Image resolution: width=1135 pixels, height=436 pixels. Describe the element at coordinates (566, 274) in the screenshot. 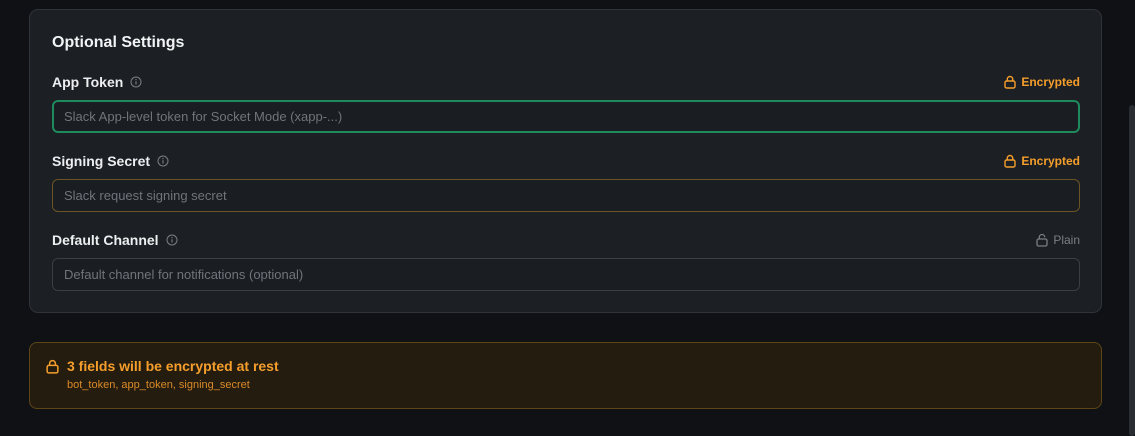

I see `default-channel-input` at that location.